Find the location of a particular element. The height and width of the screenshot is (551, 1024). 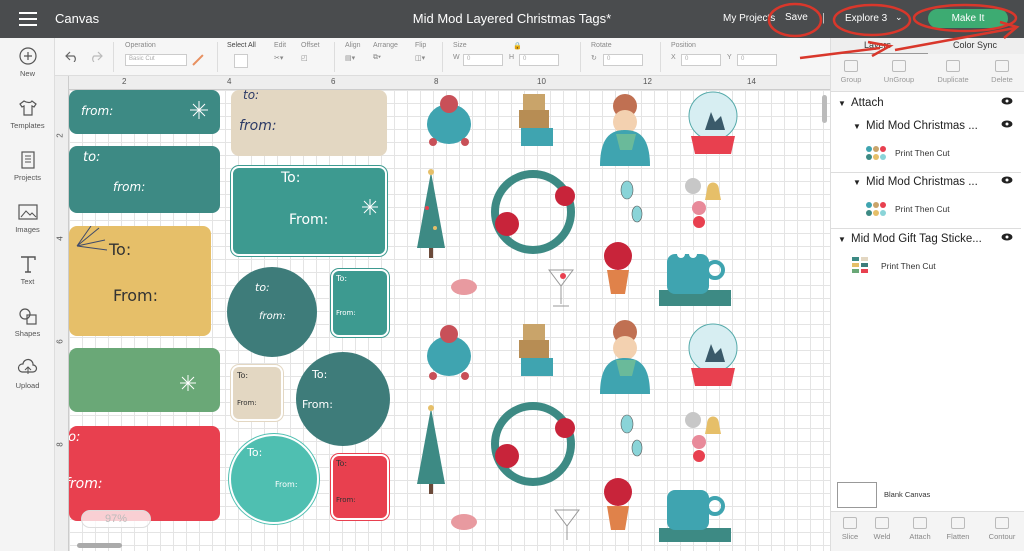

operation-select: Basic Cut is located at coordinates (156, 60).